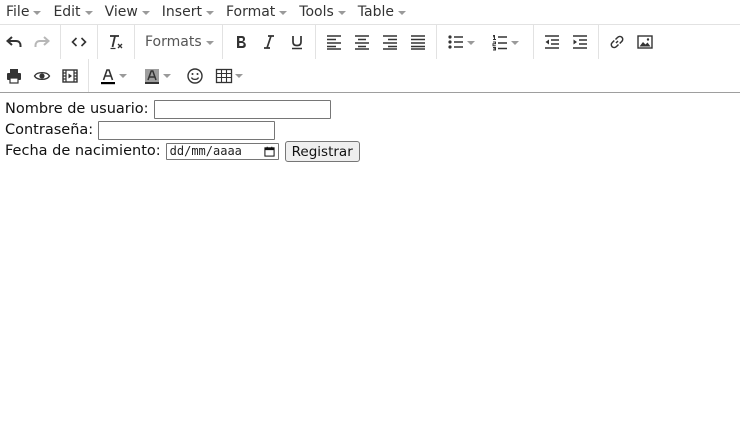 This screenshot has height=421, width=740. I want to click on calendar-icon, so click(269, 151).